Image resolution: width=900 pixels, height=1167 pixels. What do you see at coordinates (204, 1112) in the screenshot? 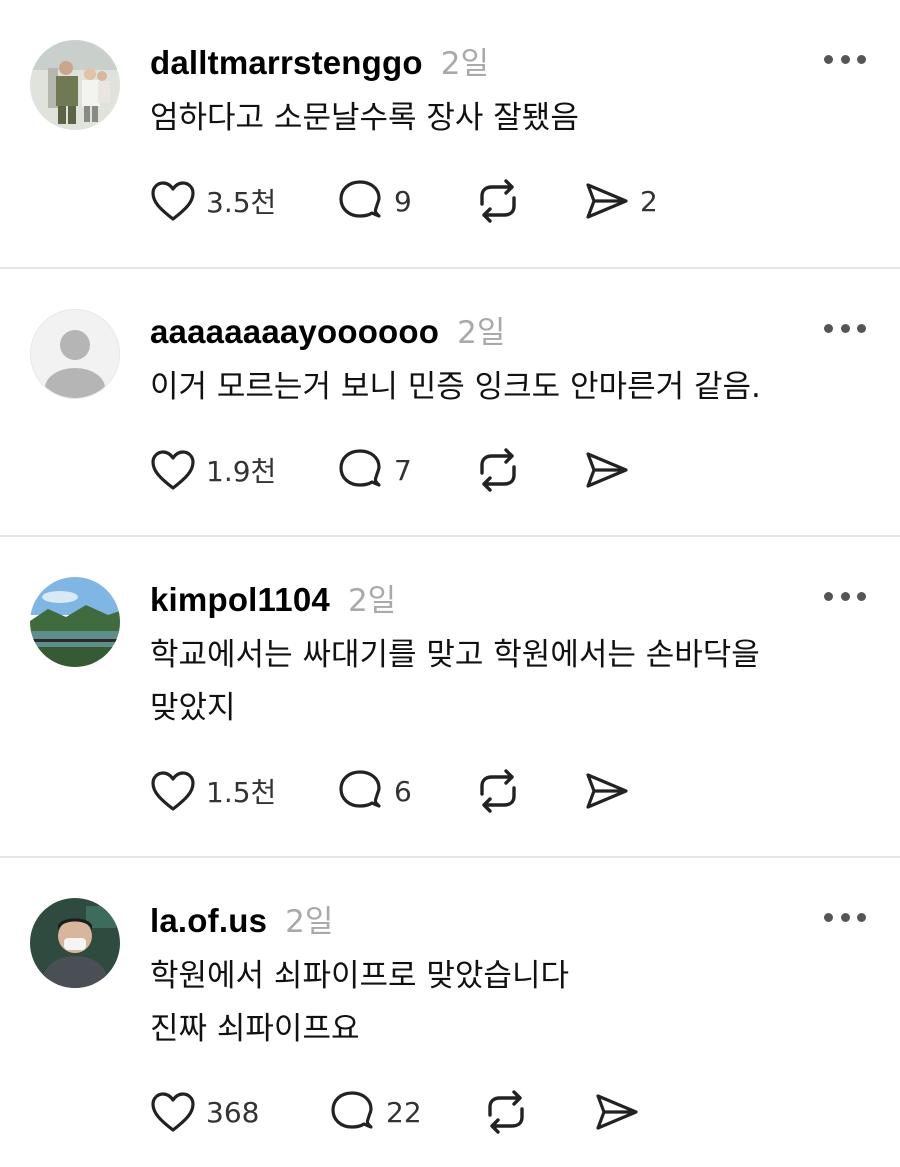
I see `like-button: 368` at bounding box center [204, 1112].